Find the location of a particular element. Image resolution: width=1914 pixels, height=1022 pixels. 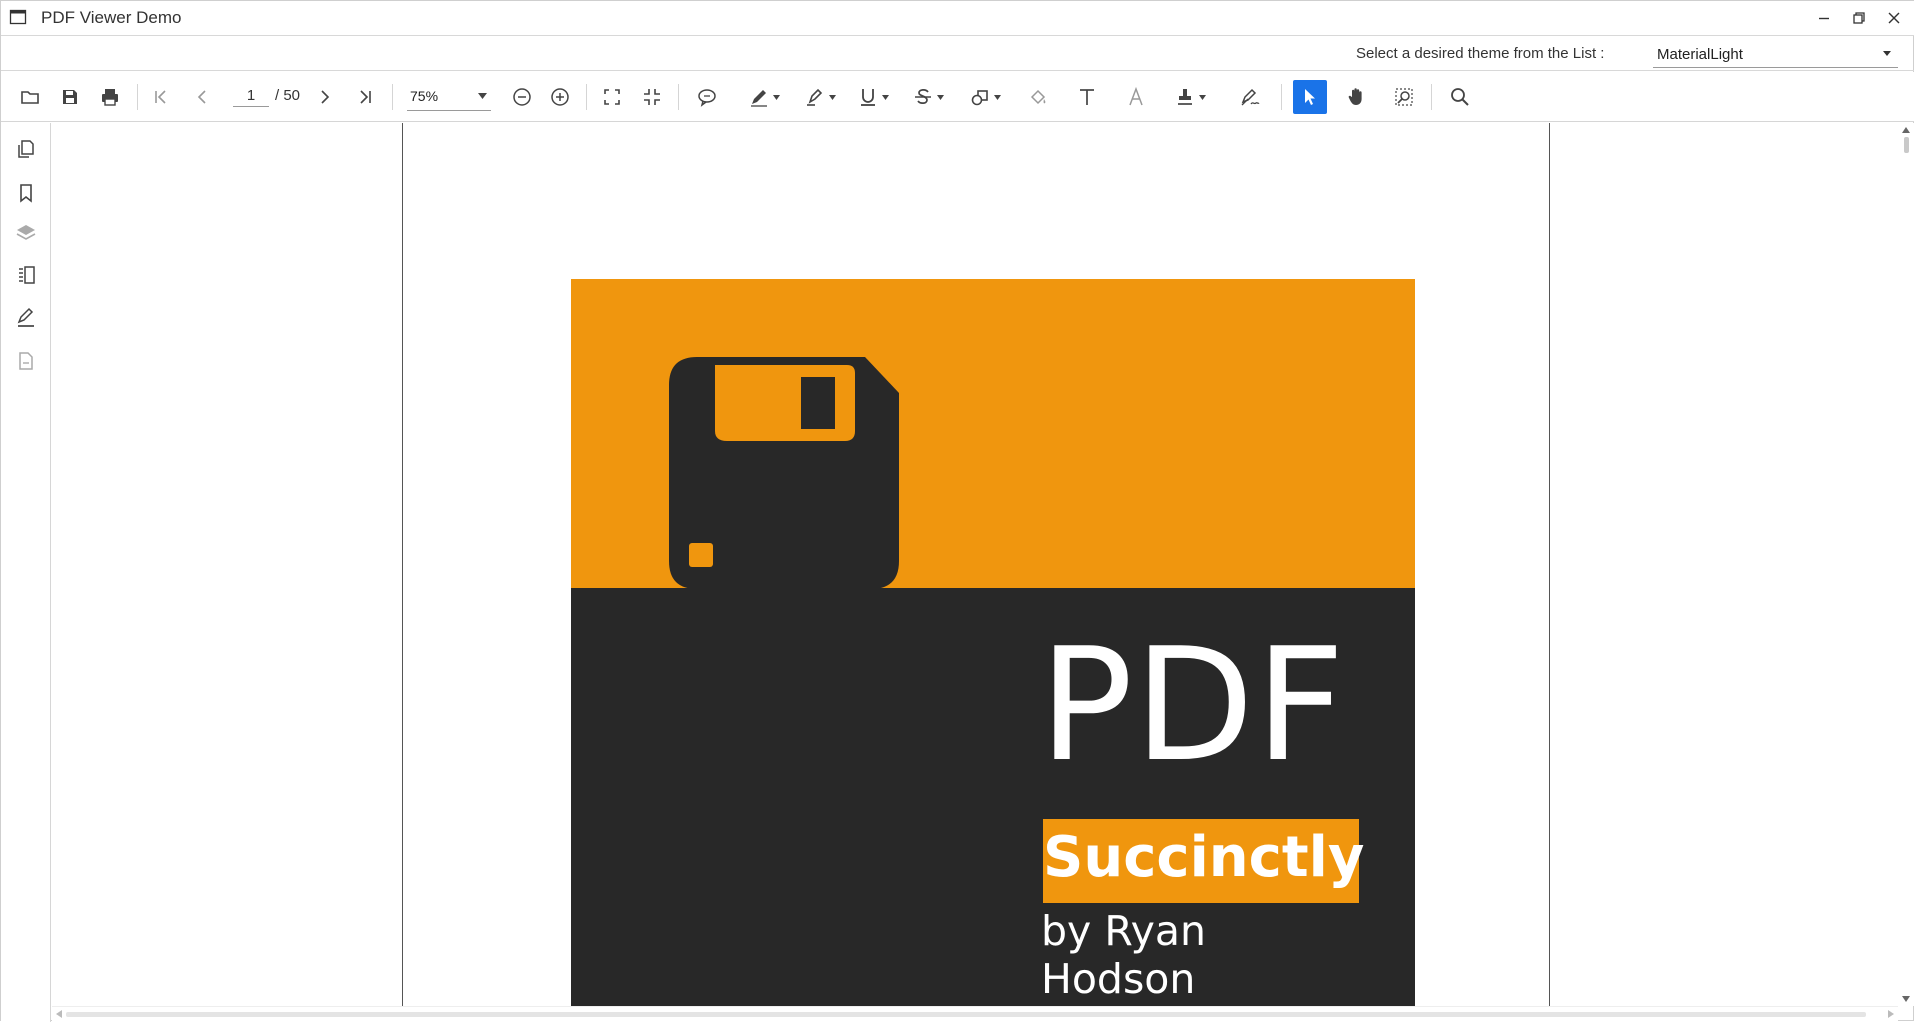

pan-tool-button is located at coordinates (1356, 97).